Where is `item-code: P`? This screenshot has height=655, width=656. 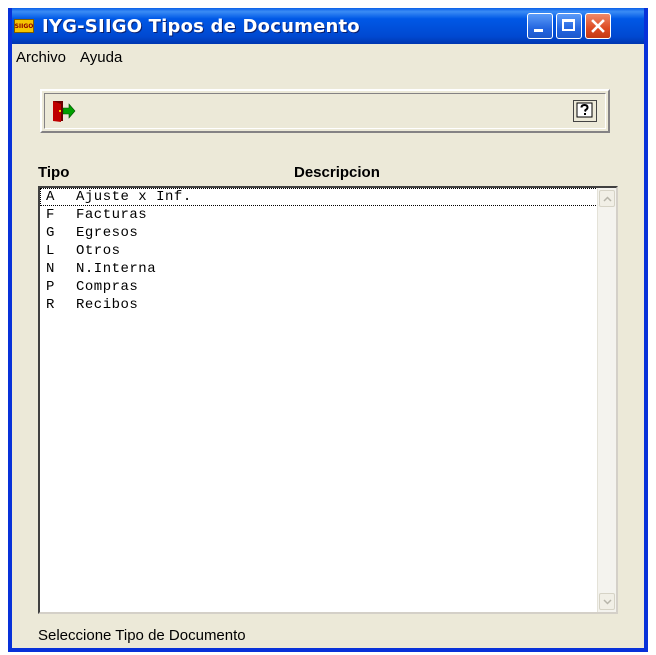 item-code: P is located at coordinates (50, 287).